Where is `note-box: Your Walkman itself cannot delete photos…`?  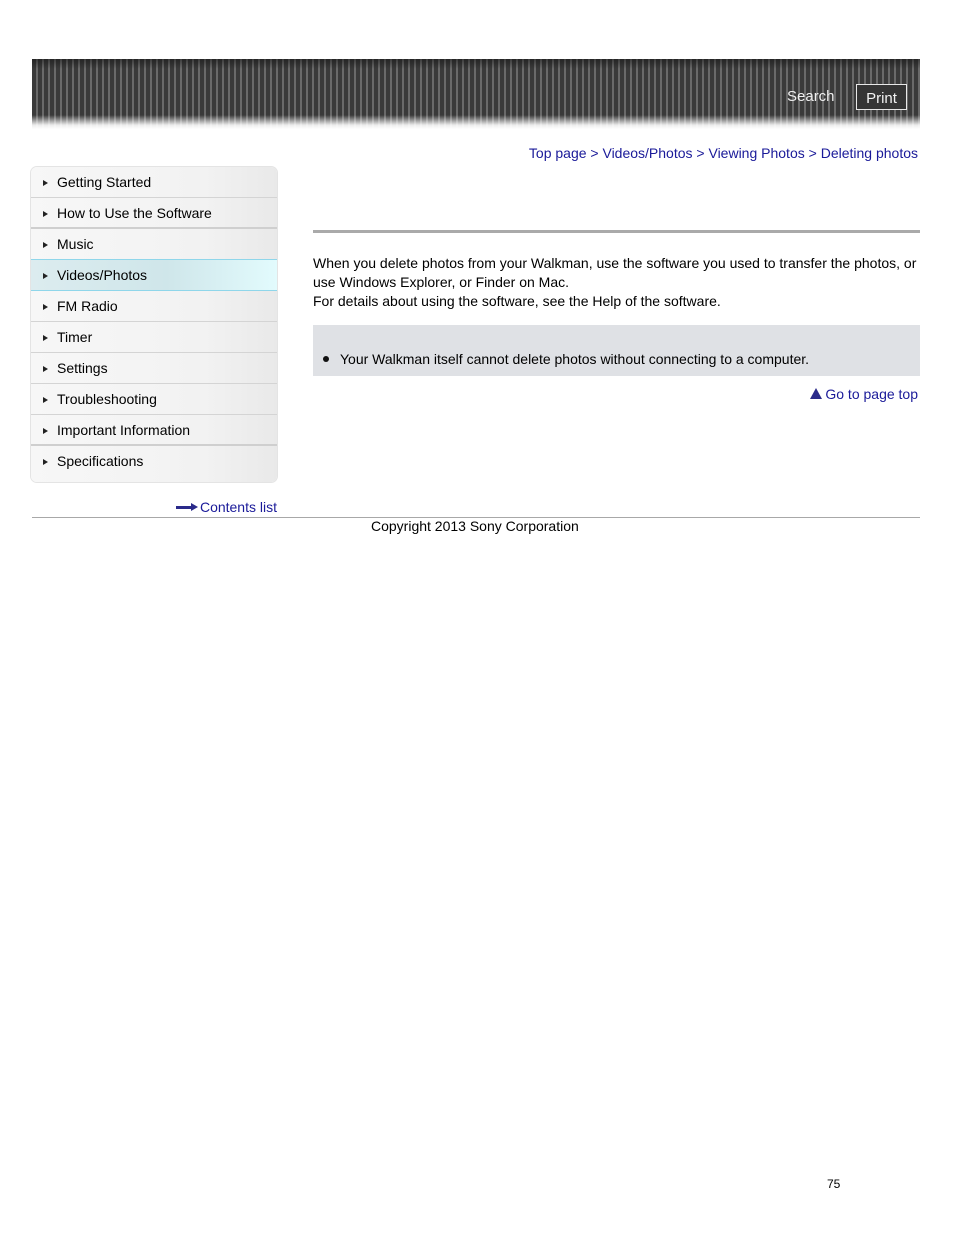 note-box: Your Walkman itself cannot delete photos… is located at coordinates (616, 350).